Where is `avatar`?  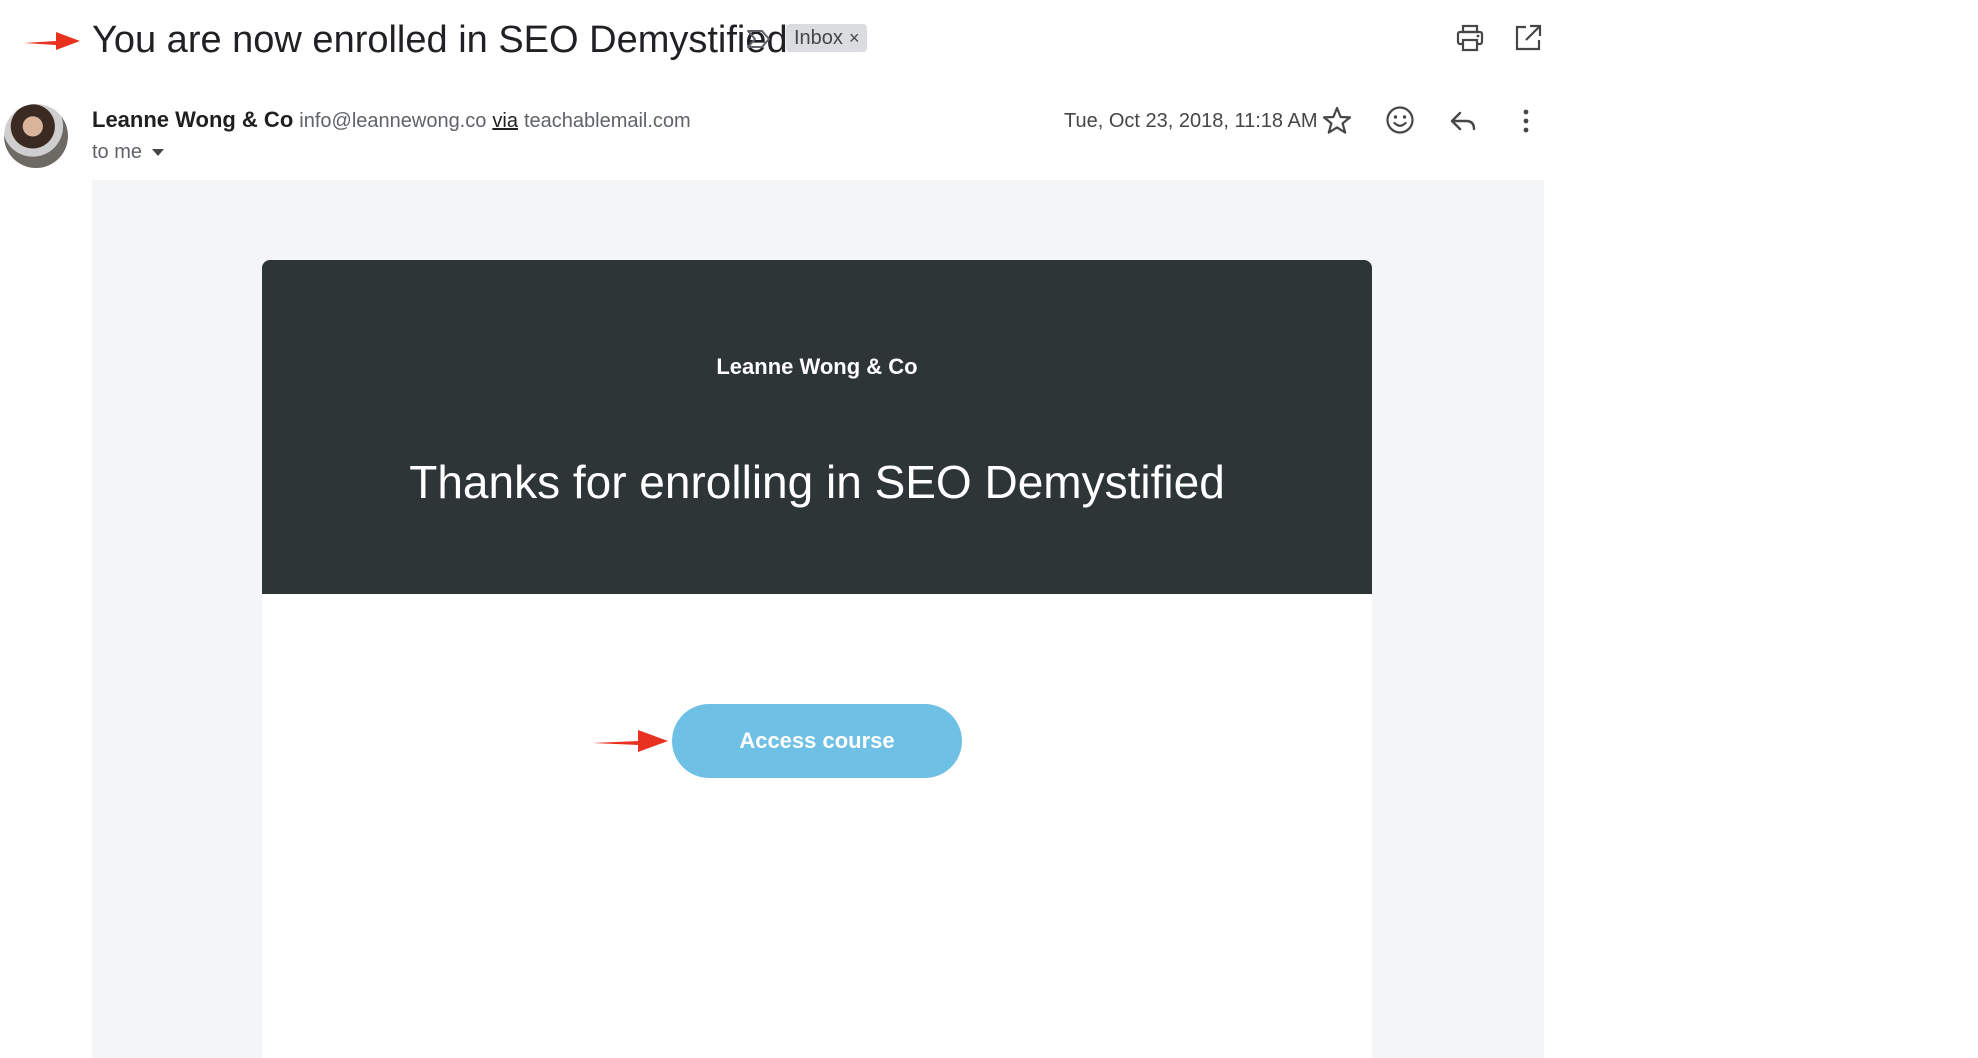
avatar is located at coordinates (36, 136).